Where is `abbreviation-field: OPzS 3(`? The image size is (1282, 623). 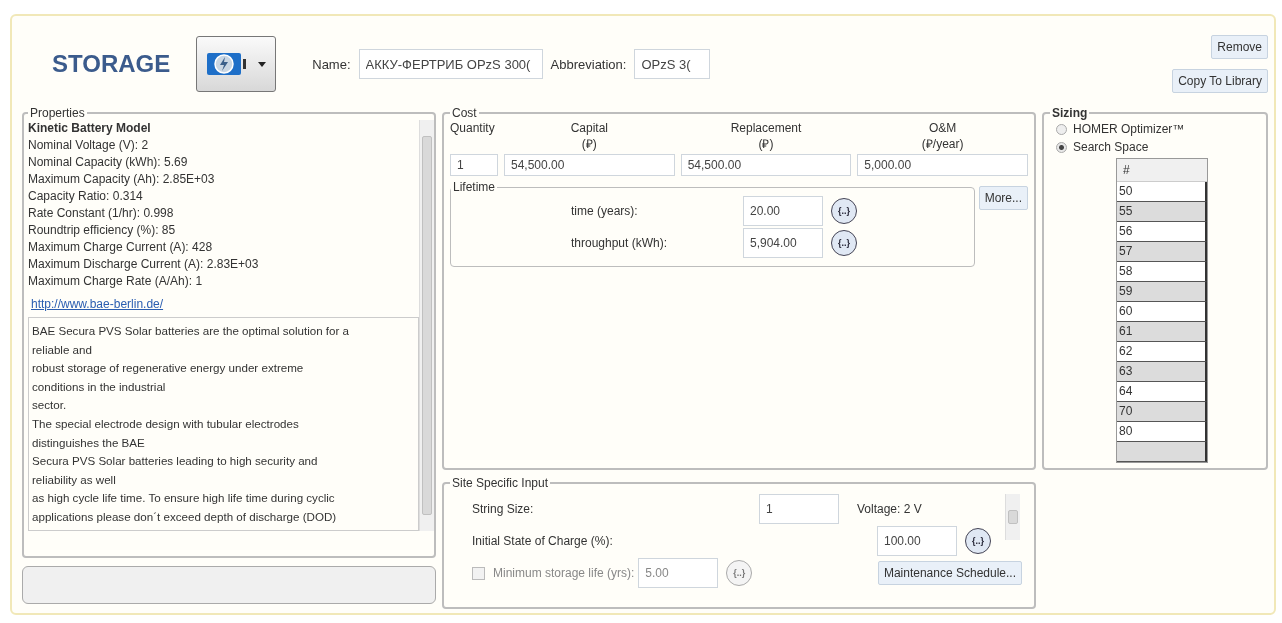 abbreviation-field: OPzS 3( is located at coordinates (672, 64).